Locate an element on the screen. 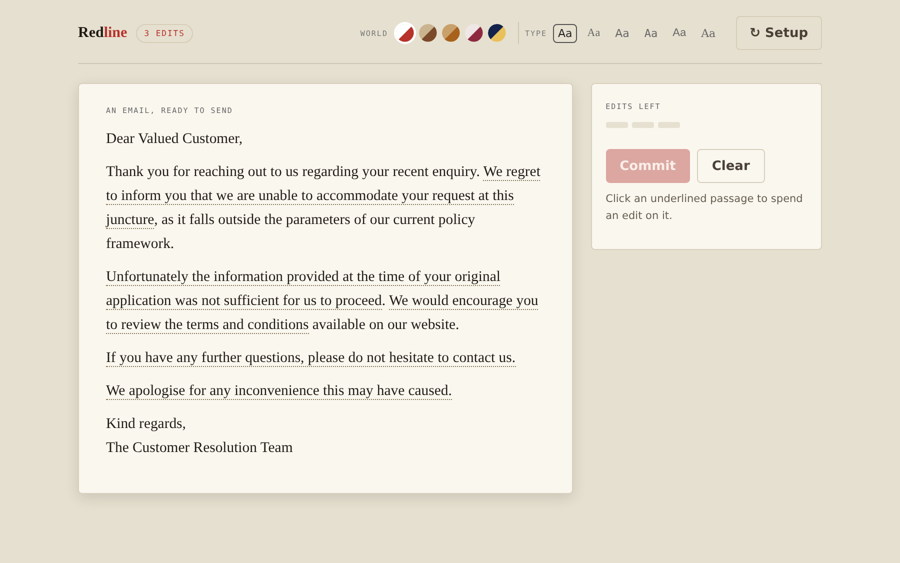 The image size is (900, 563). email-paragraph: Dear Valued Customer, is located at coordinates (175, 139).